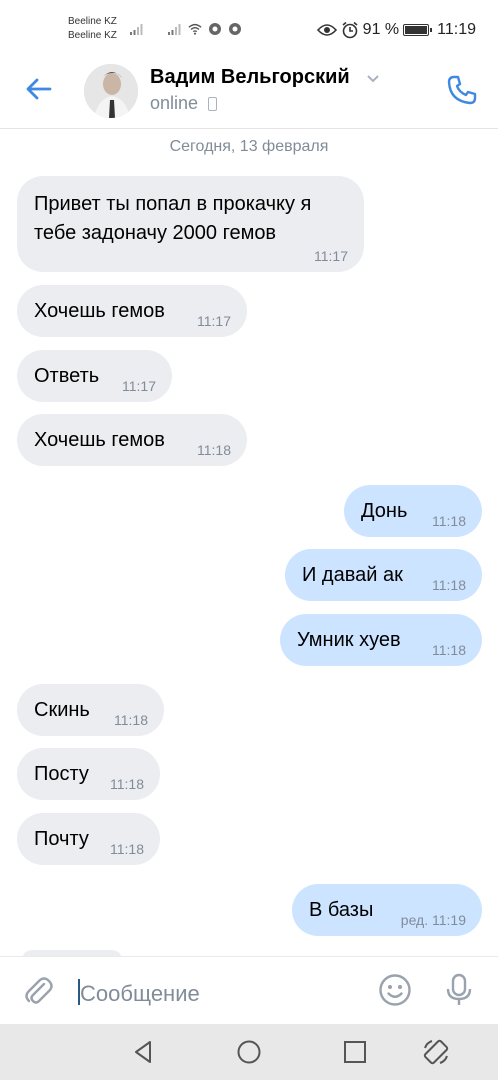  Describe the element at coordinates (174, 29) in the screenshot. I see `signal-2-icon` at that location.